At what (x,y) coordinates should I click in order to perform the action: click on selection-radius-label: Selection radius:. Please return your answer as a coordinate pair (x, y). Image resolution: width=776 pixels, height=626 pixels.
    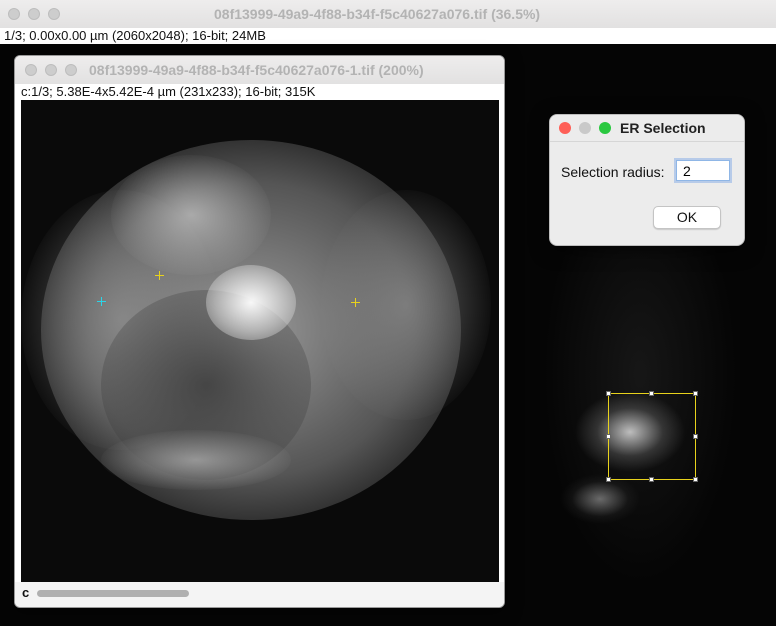
    Looking at the image, I should click on (613, 172).